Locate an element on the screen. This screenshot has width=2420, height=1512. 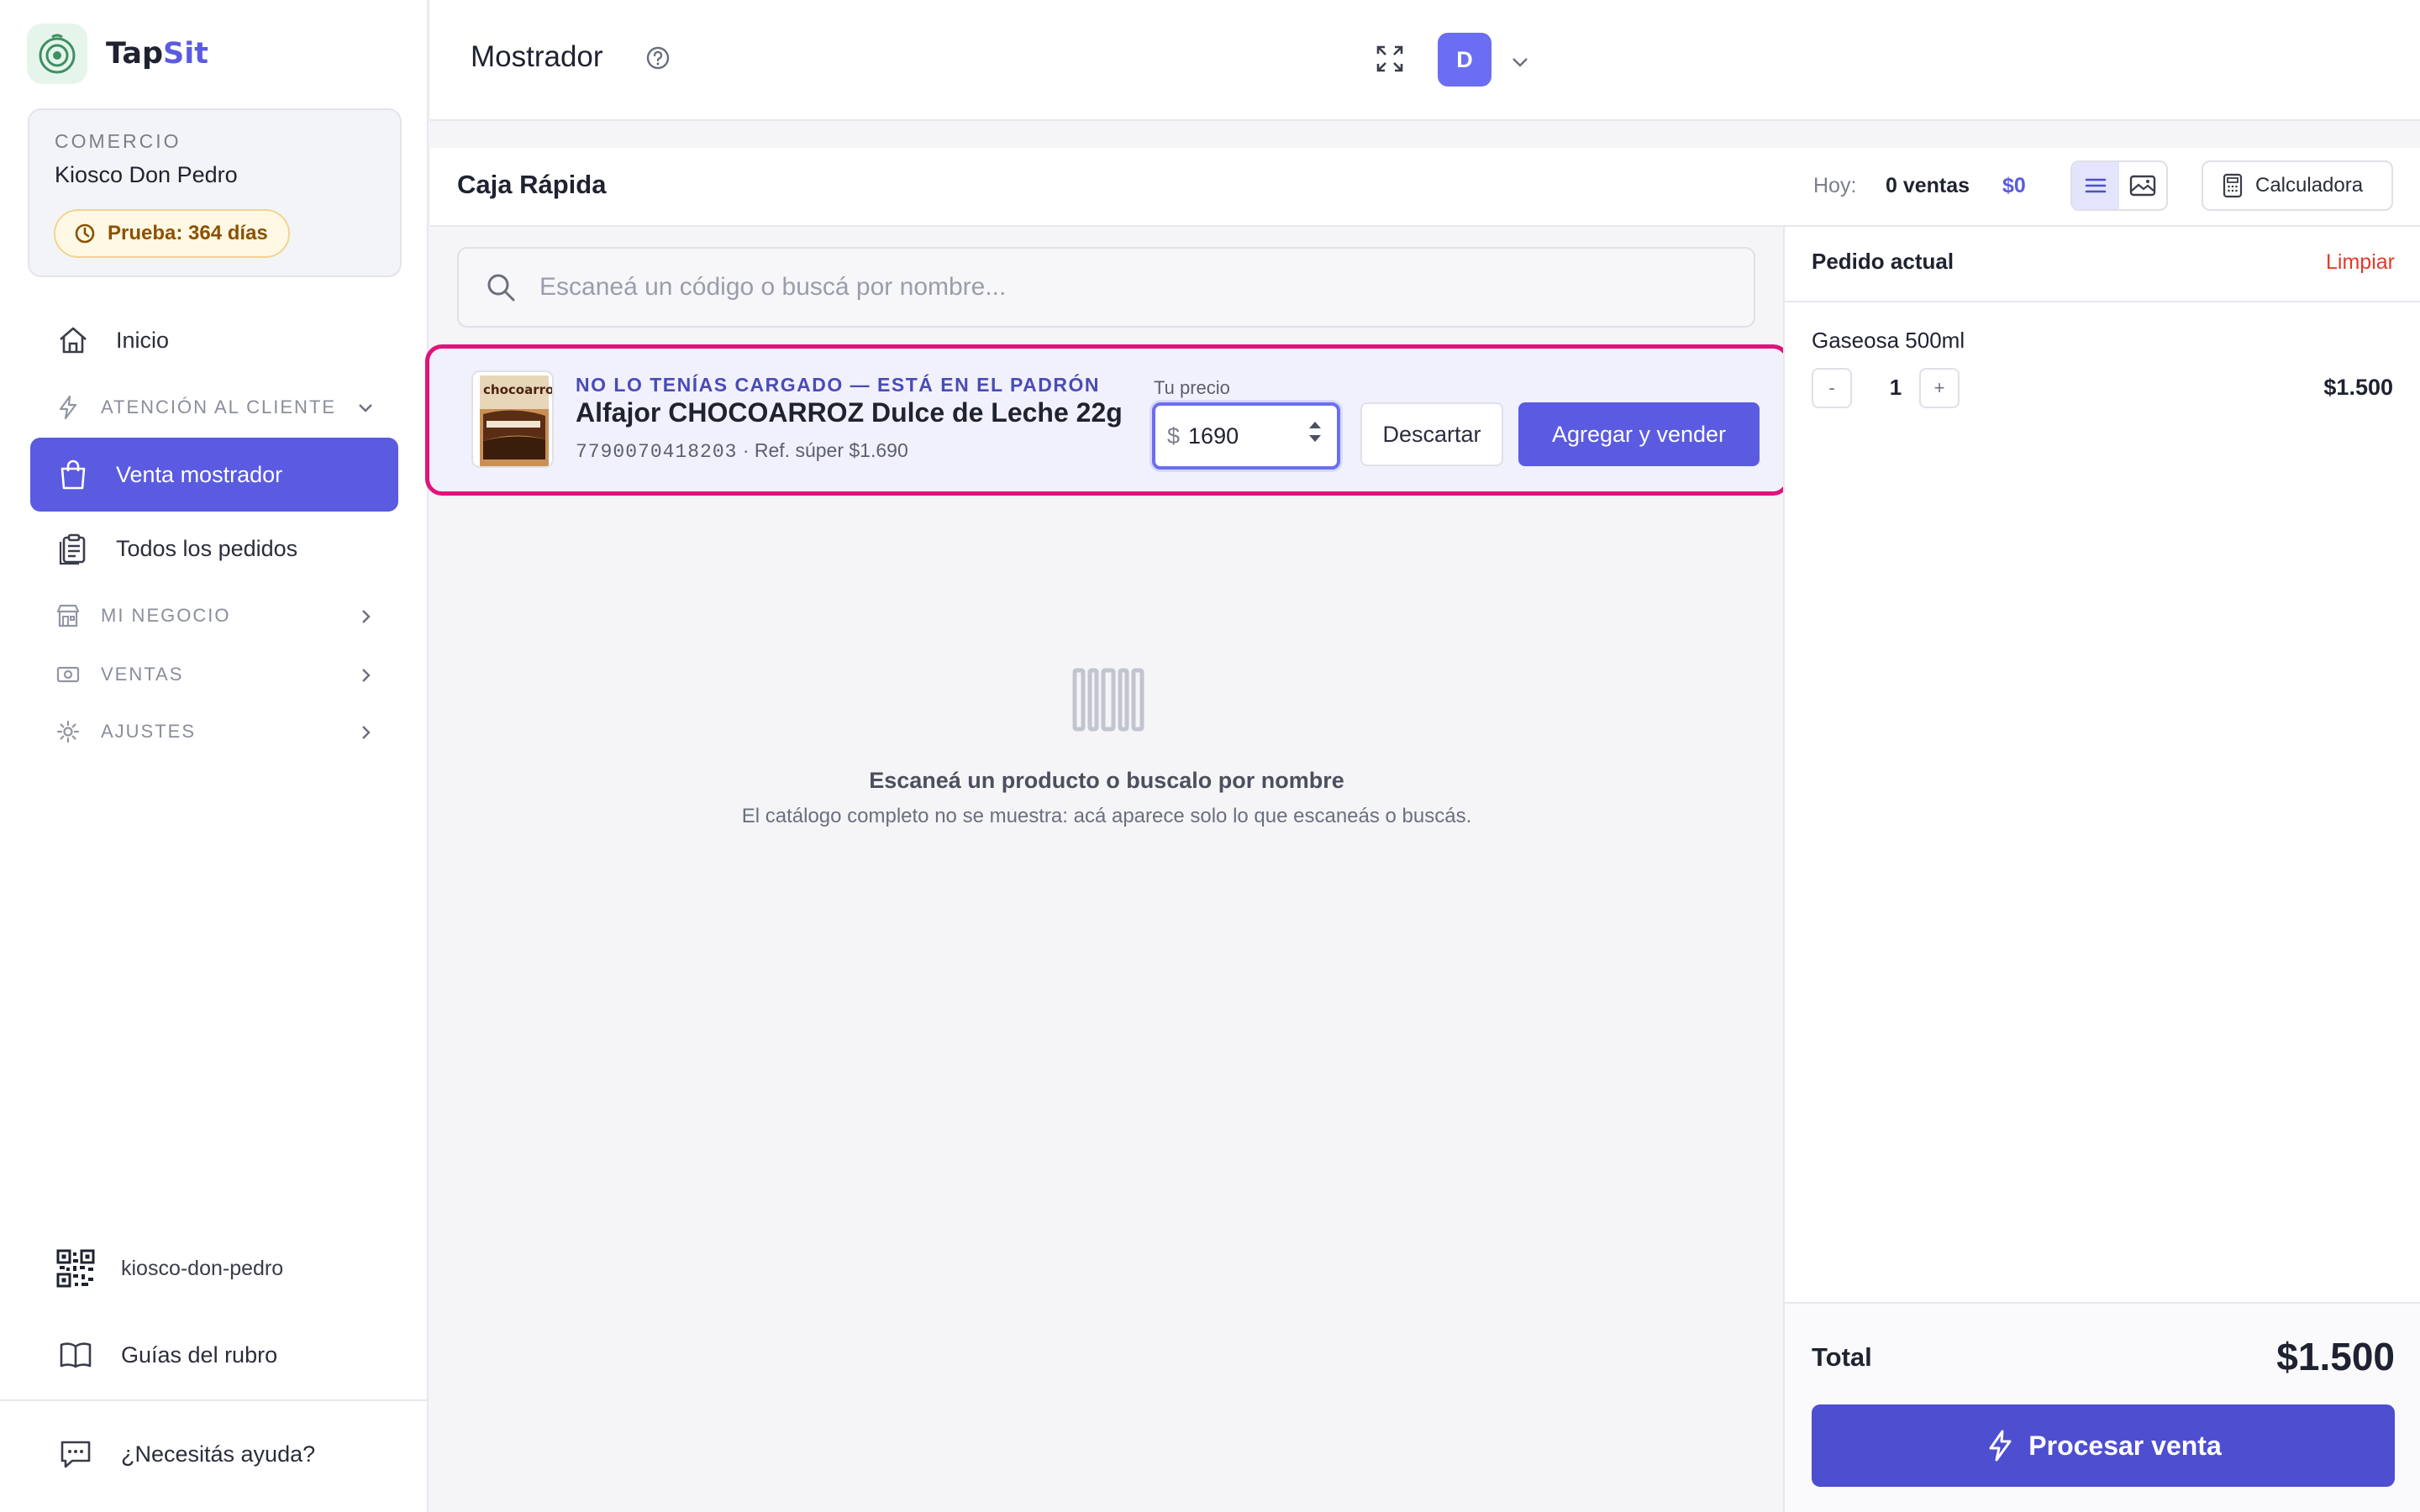
process-sale-button: Procesar venta is located at coordinates (2103, 1445).